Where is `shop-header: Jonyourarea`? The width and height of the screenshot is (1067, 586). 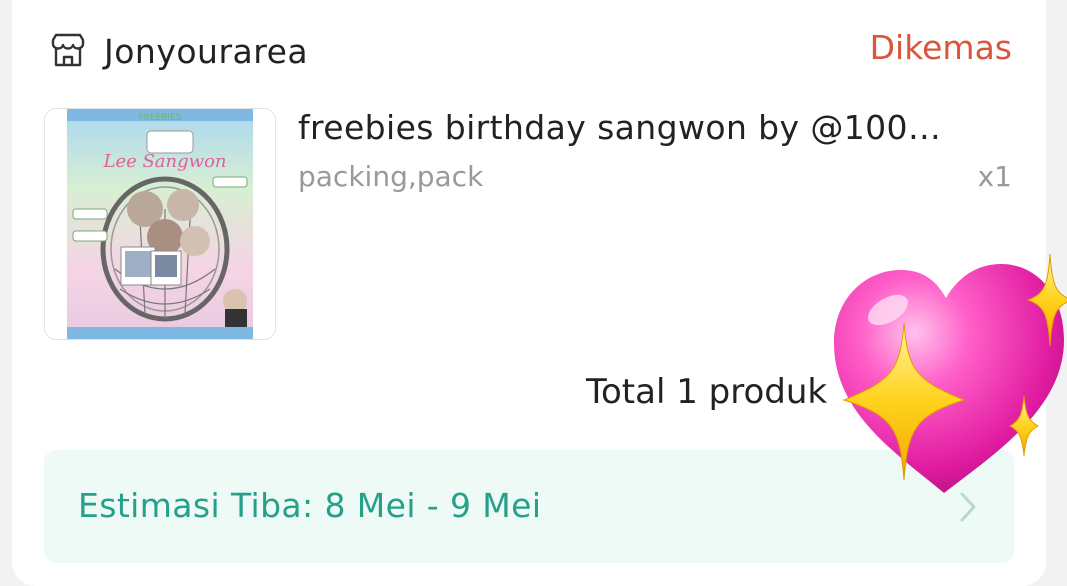
shop-header: Jonyourarea is located at coordinates (178, 51).